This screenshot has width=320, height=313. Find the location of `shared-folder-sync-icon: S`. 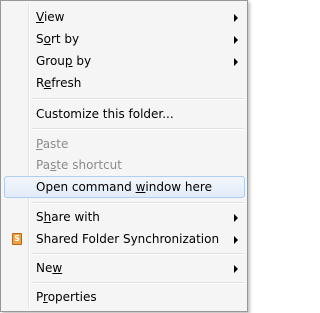

shared-folder-sync-icon: S is located at coordinates (17, 239).